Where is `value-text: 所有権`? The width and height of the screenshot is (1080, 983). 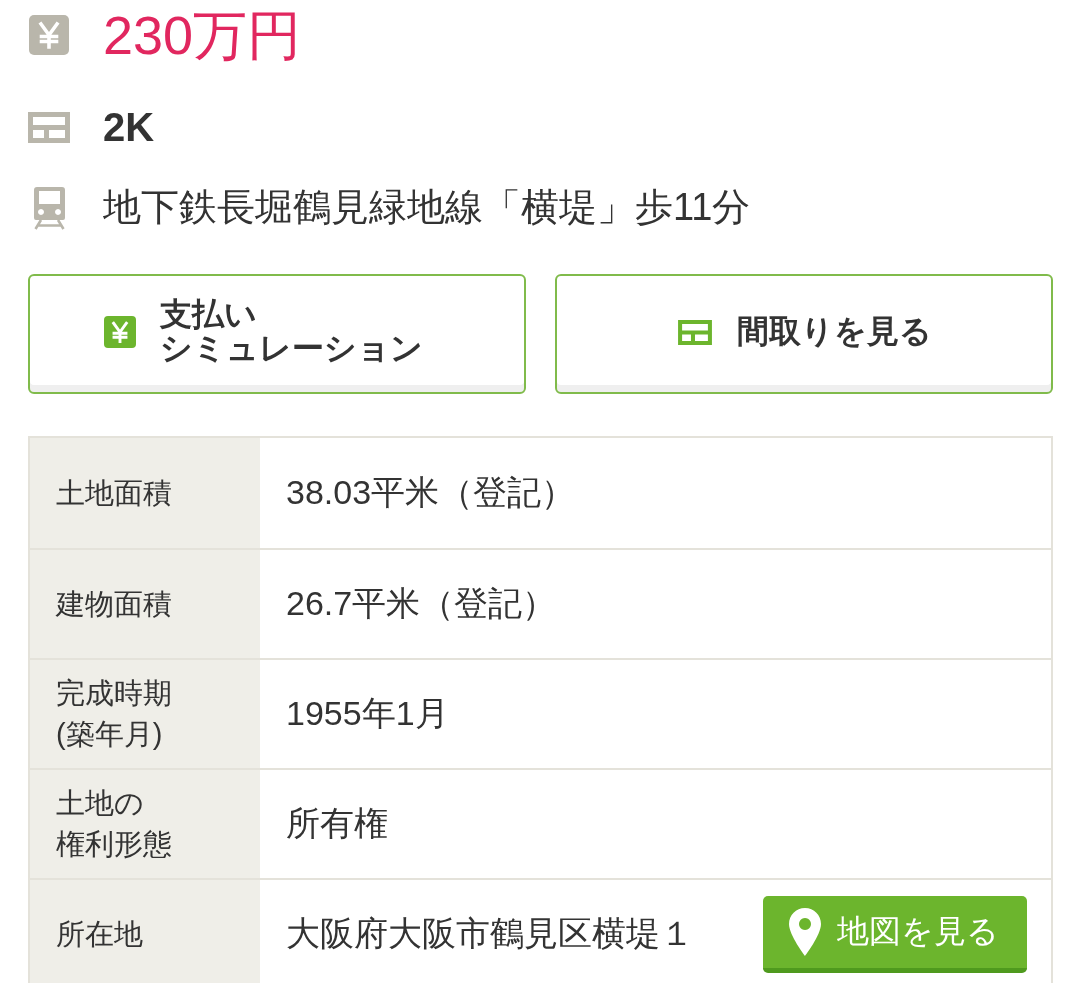
value-text: 所有権 is located at coordinates (337, 823).